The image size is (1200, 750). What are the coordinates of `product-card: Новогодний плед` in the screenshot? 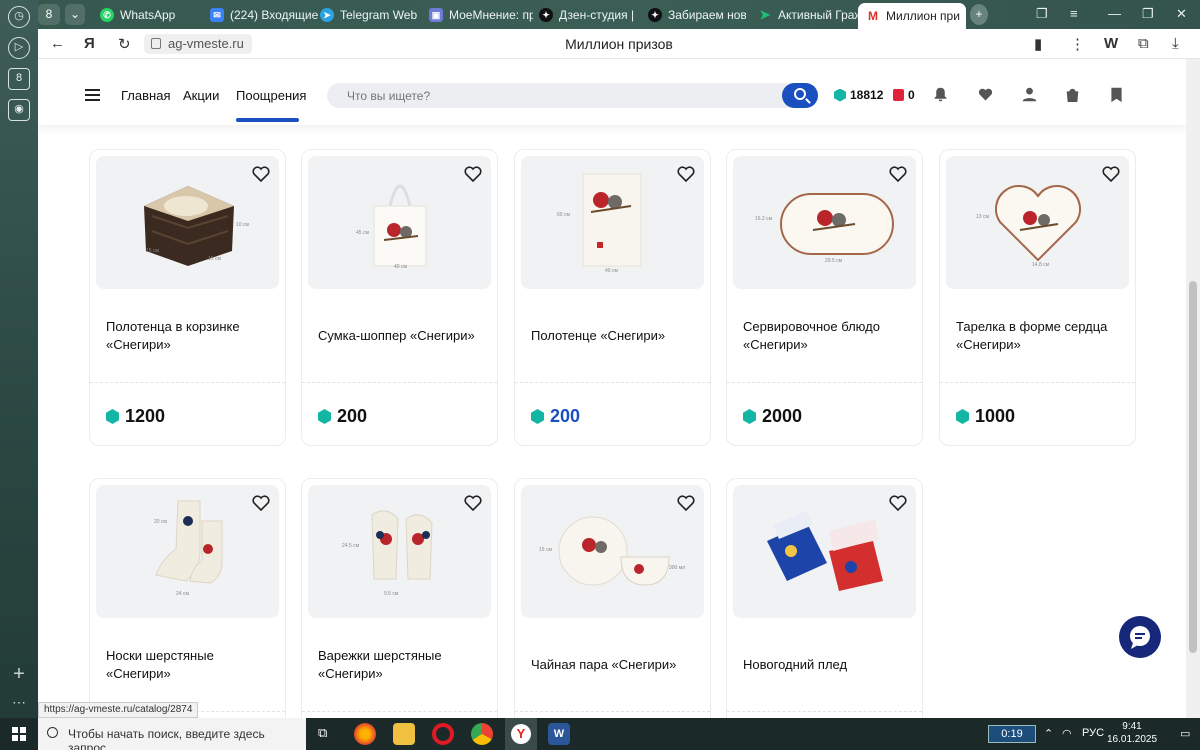 It's located at (824, 598).